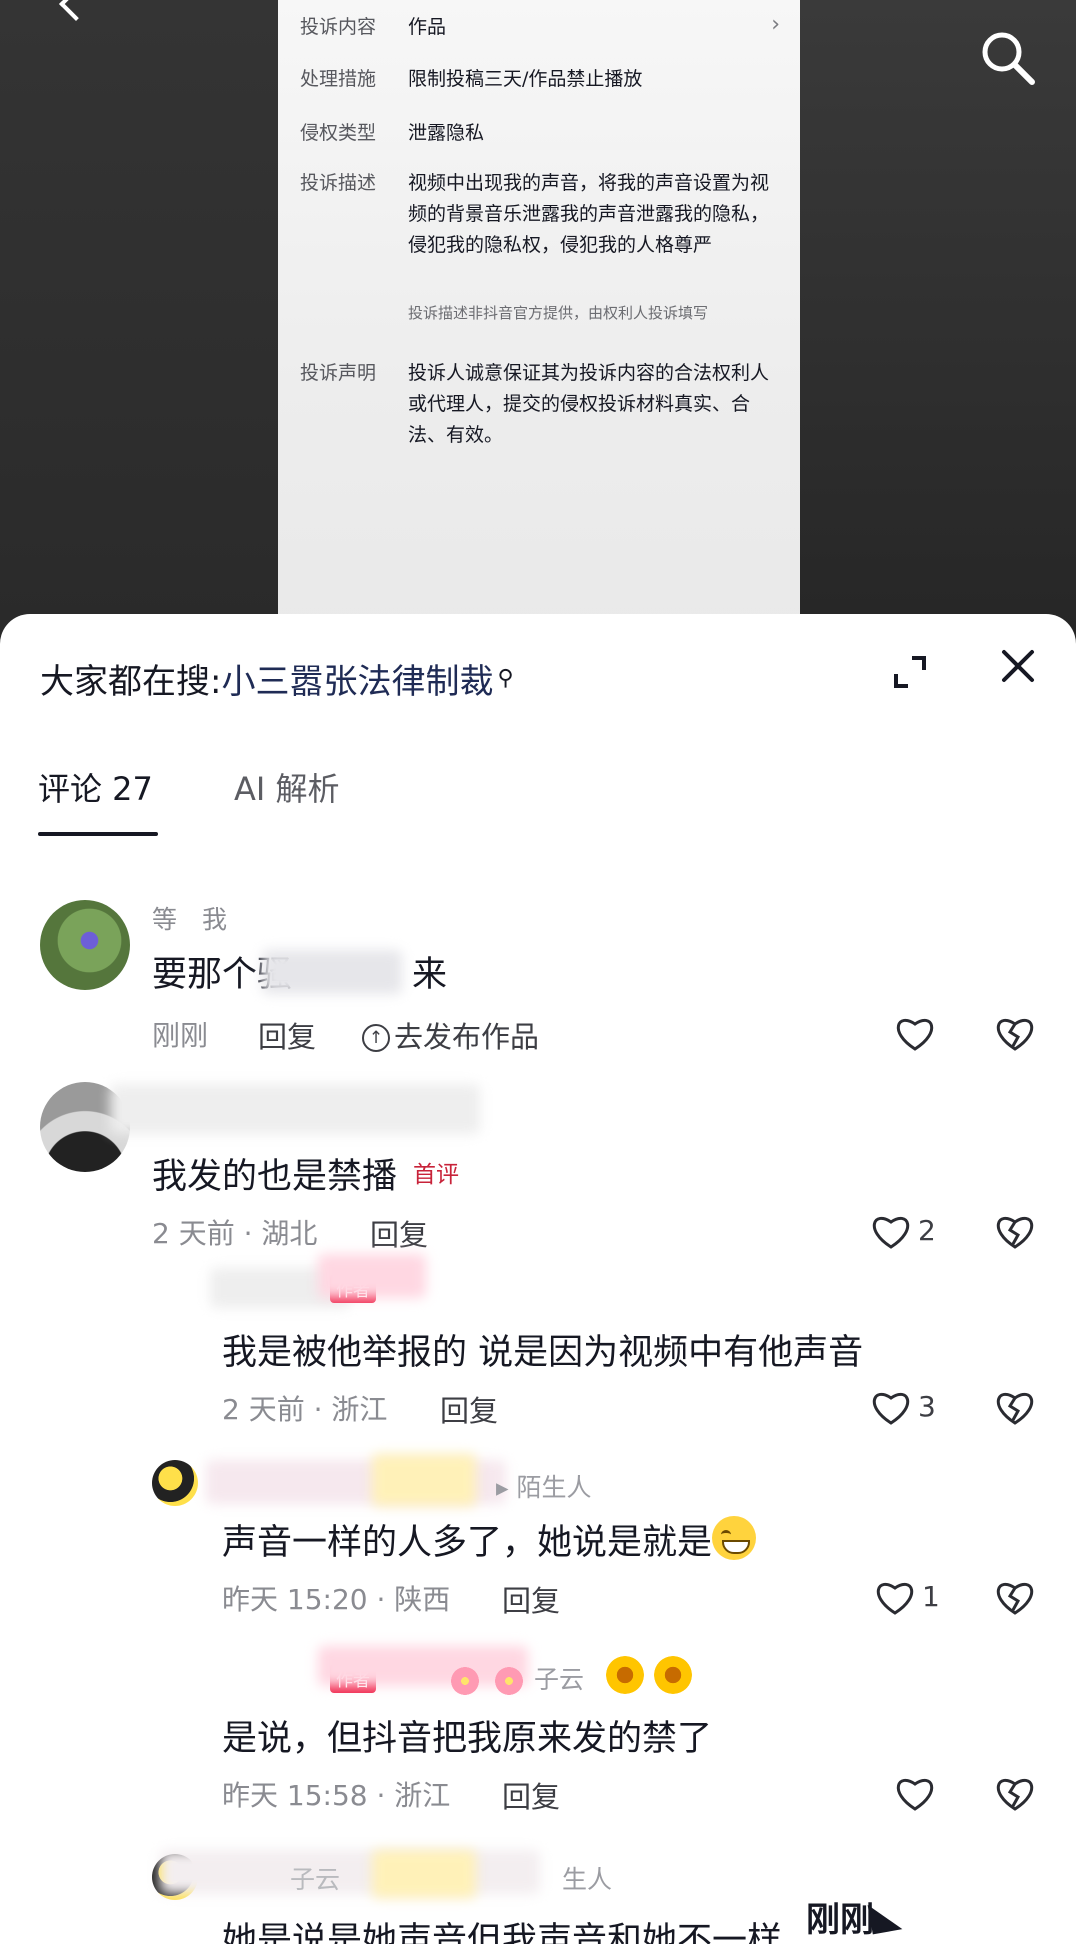 The image size is (1076, 1944). Describe the element at coordinates (235, 1233) in the screenshot. I see `comment-time: 2 天前 · 湖北` at that location.